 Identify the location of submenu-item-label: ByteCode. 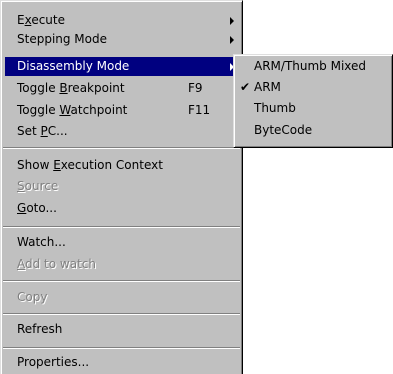
(283, 130).